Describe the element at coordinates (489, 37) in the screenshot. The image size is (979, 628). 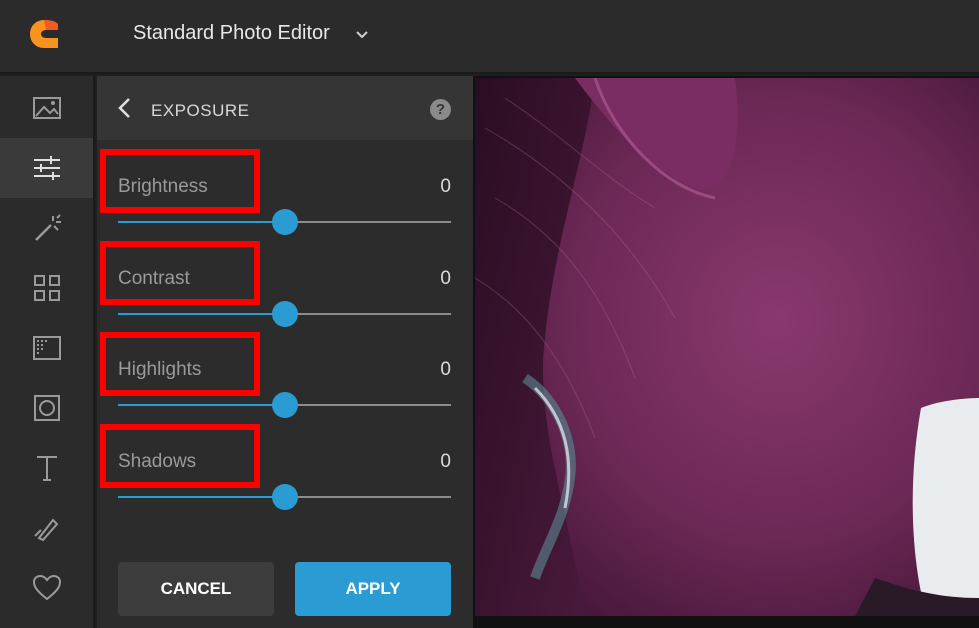
I see `top-bar: Standard Photo Editor` at that location.